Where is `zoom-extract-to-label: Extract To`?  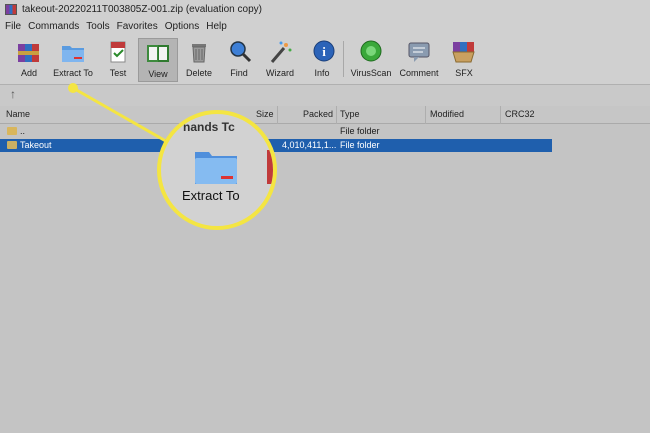
zoom-extract-to-label: Extract To is located at coordinates (211, 195).